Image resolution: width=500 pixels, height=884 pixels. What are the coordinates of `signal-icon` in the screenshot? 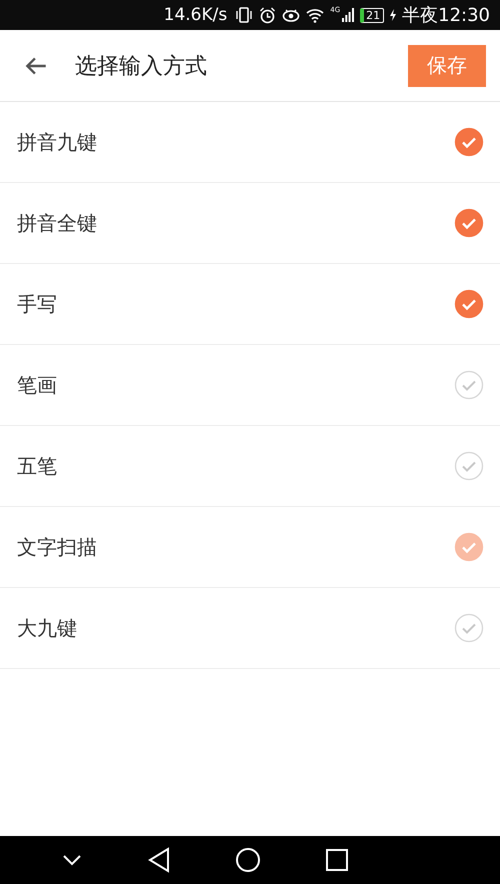 It's located at (348, 15).